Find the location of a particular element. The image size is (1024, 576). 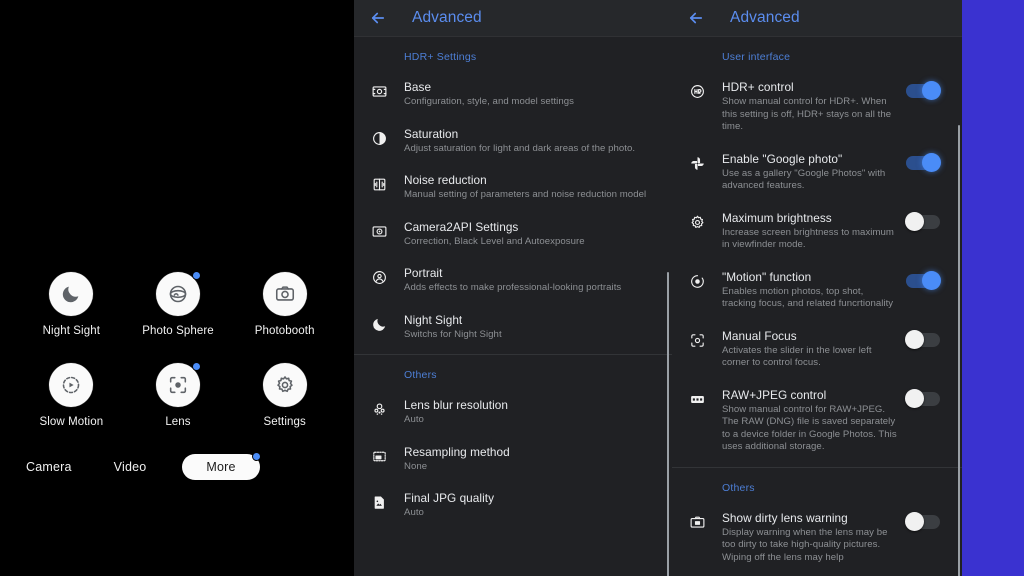

google-photos-icon is located at coordinates (697, 162).